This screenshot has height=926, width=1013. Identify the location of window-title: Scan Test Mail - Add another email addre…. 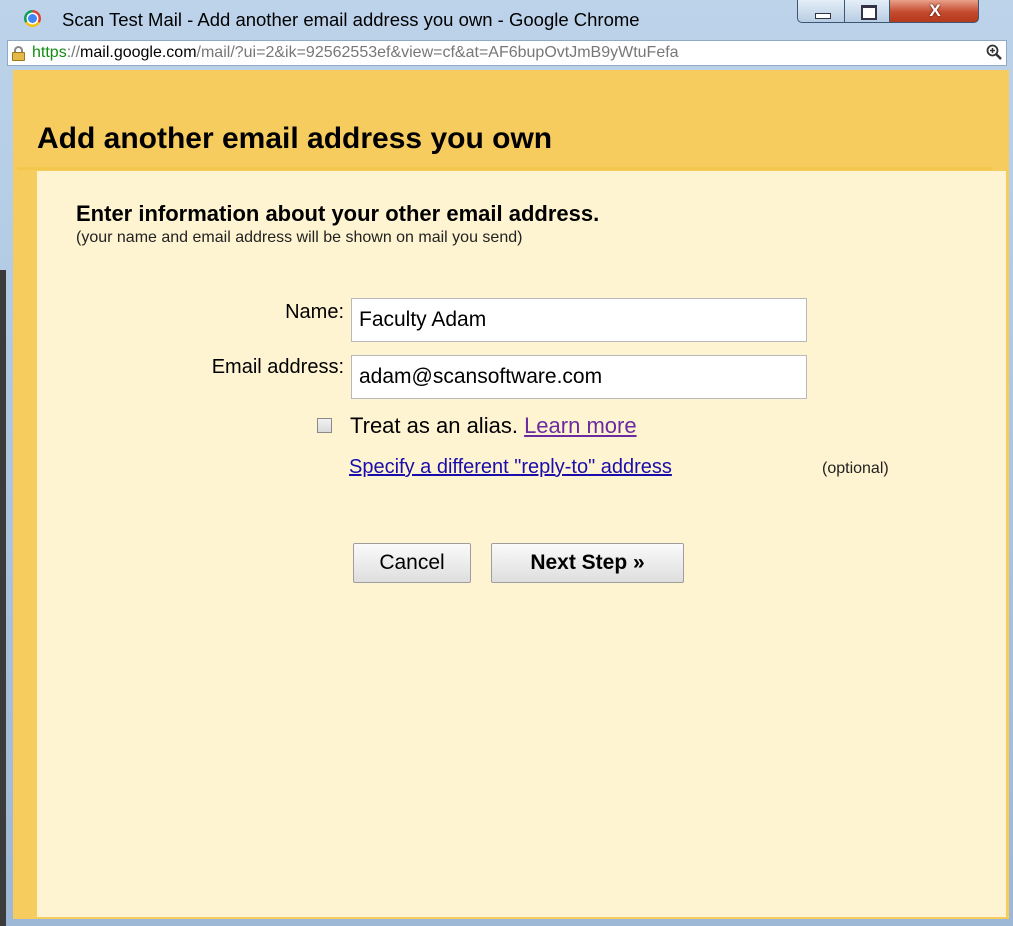
(351, 19).